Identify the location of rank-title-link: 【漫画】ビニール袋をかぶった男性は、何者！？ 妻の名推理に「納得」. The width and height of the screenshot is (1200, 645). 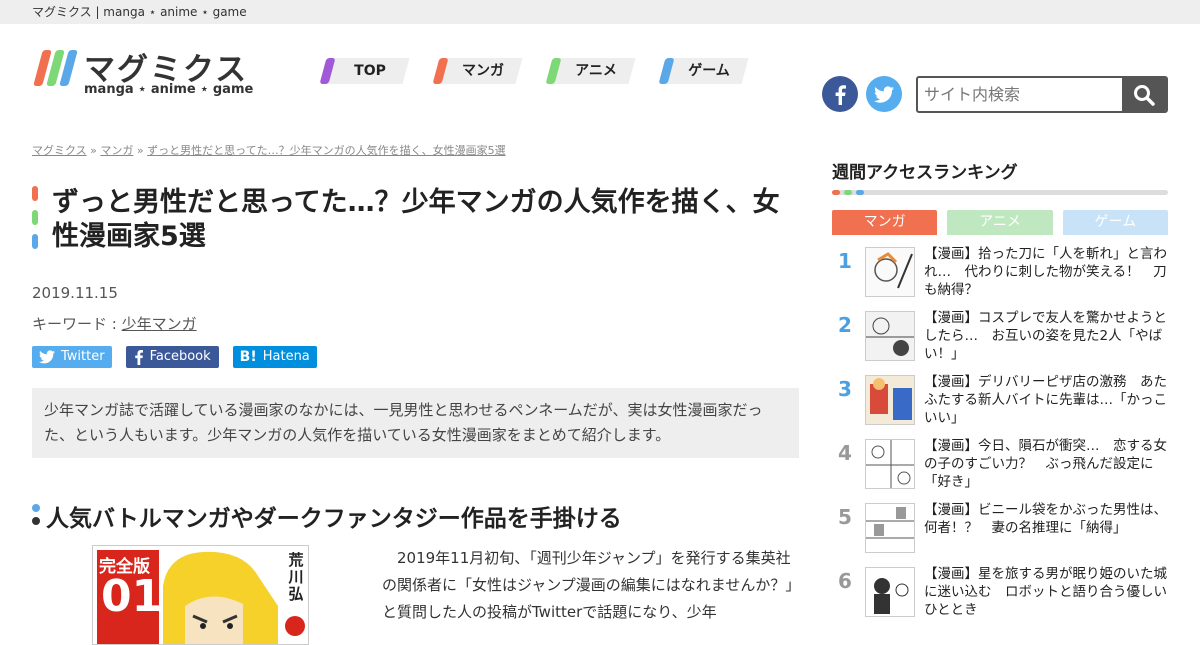
(1045, 519).